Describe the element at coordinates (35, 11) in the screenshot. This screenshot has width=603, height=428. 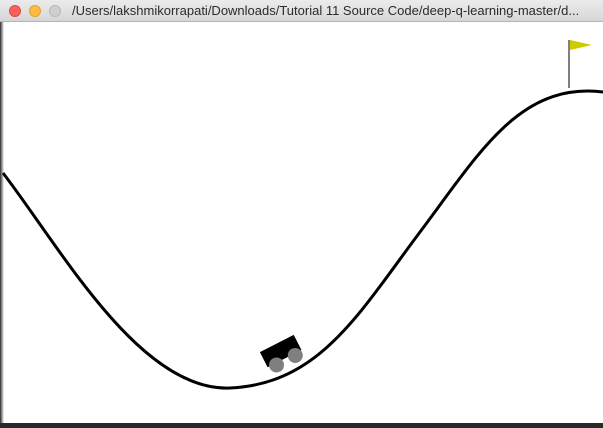
I see `minimize-icon` at that location.